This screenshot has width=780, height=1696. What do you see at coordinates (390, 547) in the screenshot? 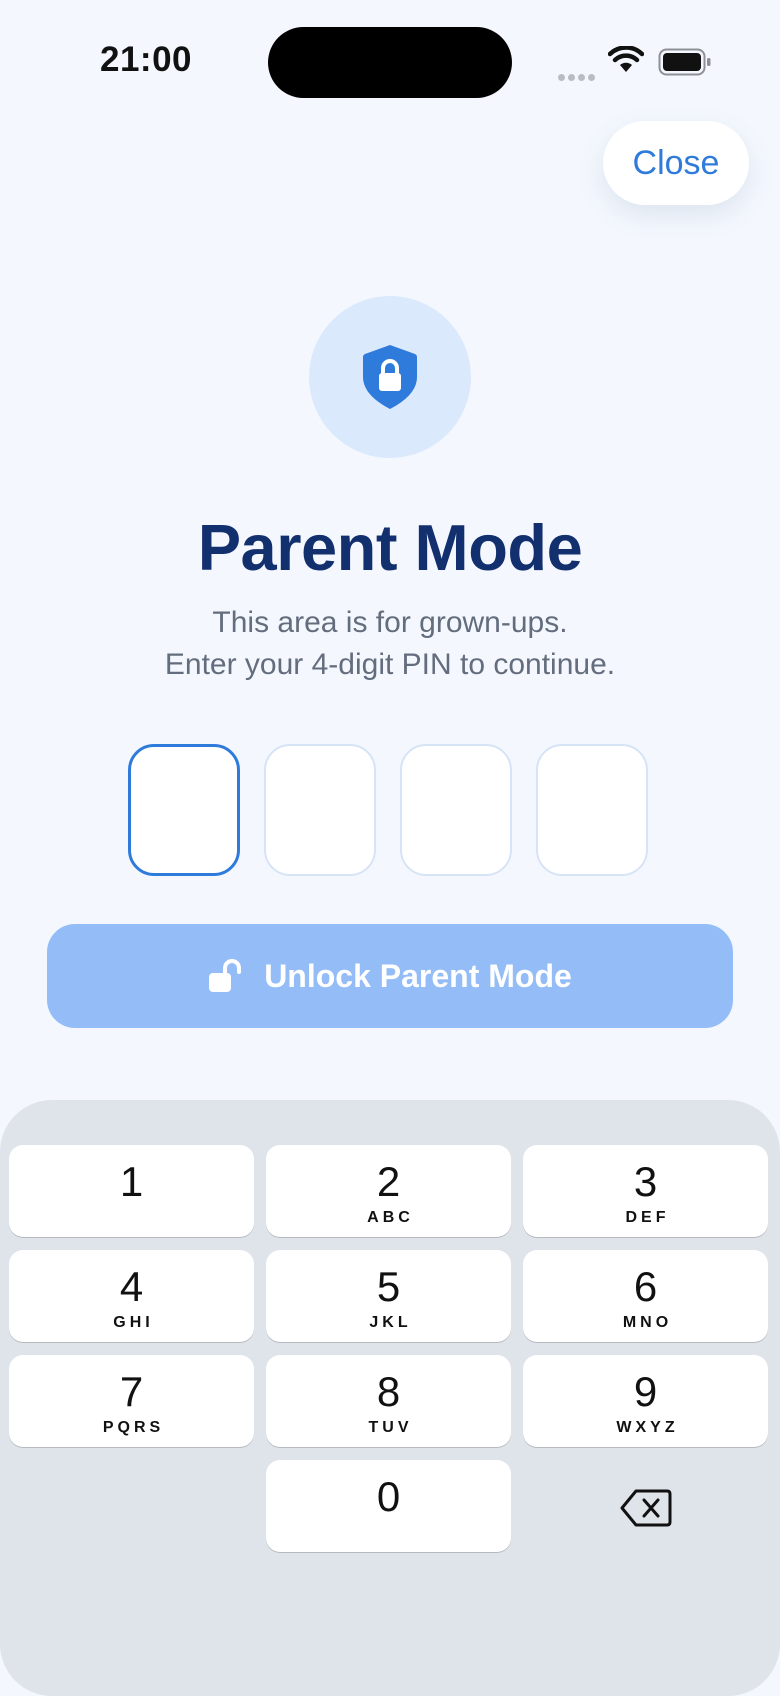
I see `page-title: Parent Mode` at bounding box center [390, 547].